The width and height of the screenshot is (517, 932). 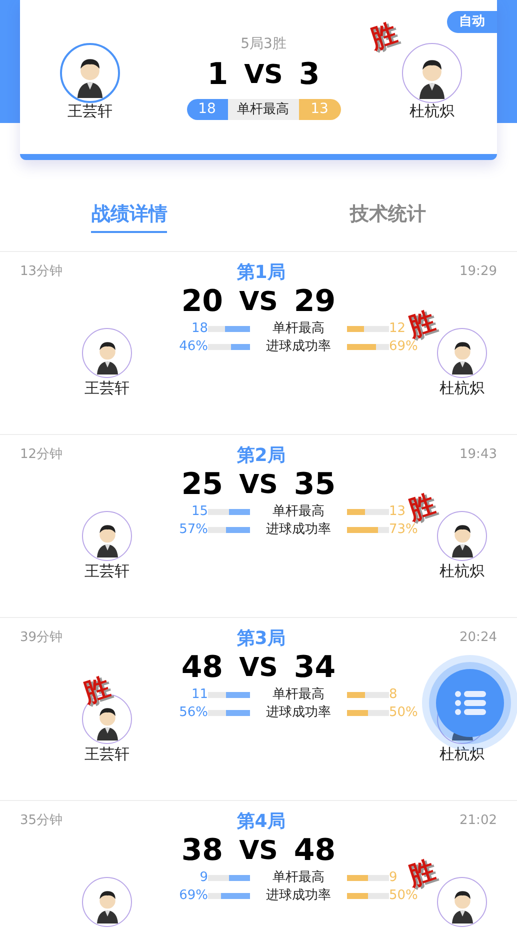 What do you see at coordinates (202, 485) in the screenshot?
I see `score: 25` at bounding box center [202, 485].